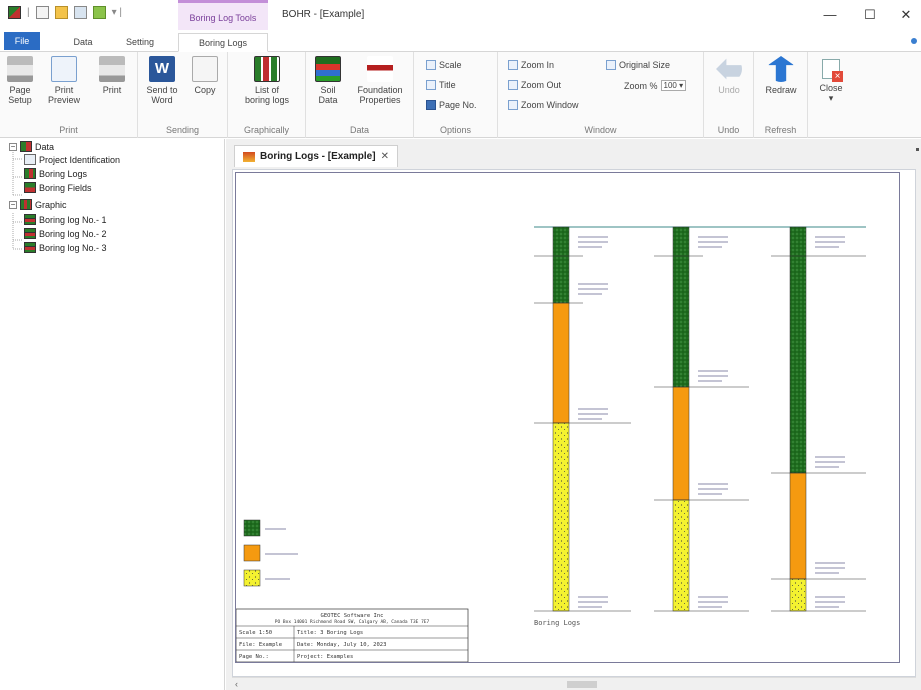 This screenshot has width=921, height=690. I want to click on zoom-out-icon, so click(513, 85).